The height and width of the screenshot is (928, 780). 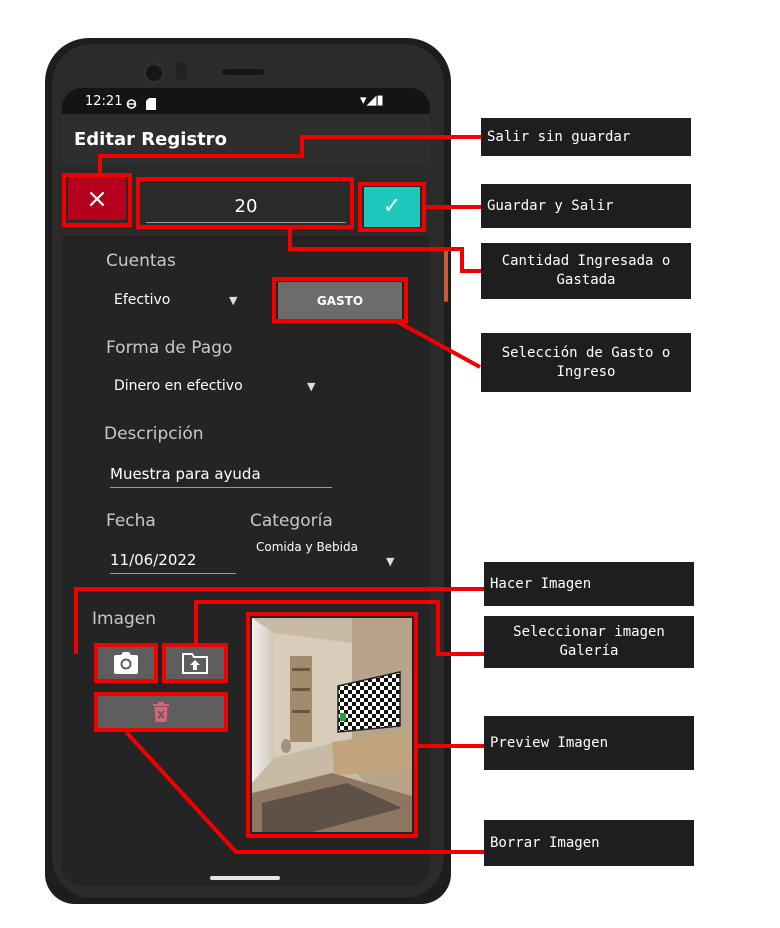 I want to click on callout-cantidad: Cantidad Ingresada o Gastada, so click(x=586, y=271).